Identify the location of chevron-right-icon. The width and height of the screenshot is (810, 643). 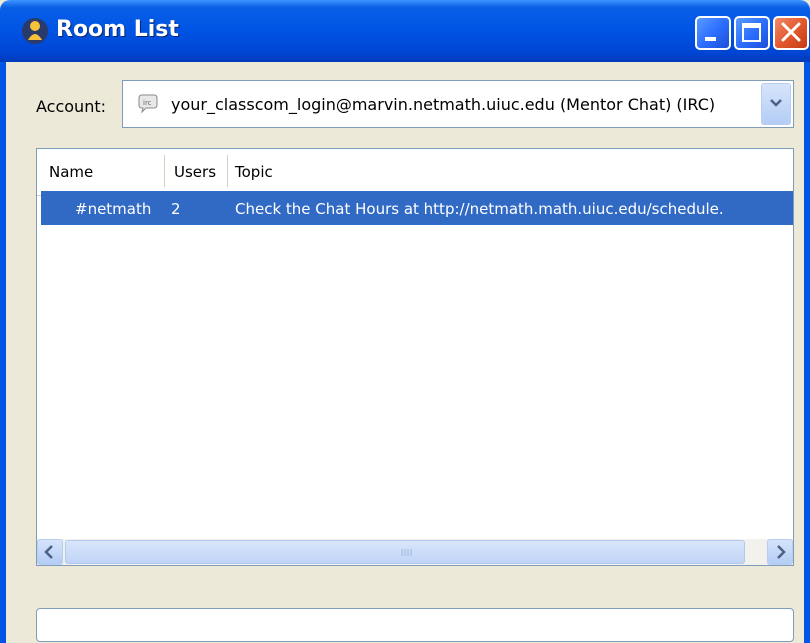
(781, 552).